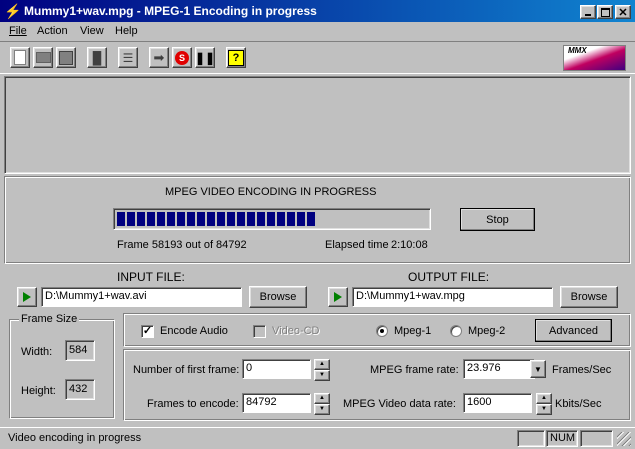 The width and height of the screenshot is (635, 449). Describe the element at coordinates (159, 57) in the screenshot. I see `go-button: ➡` at that location.